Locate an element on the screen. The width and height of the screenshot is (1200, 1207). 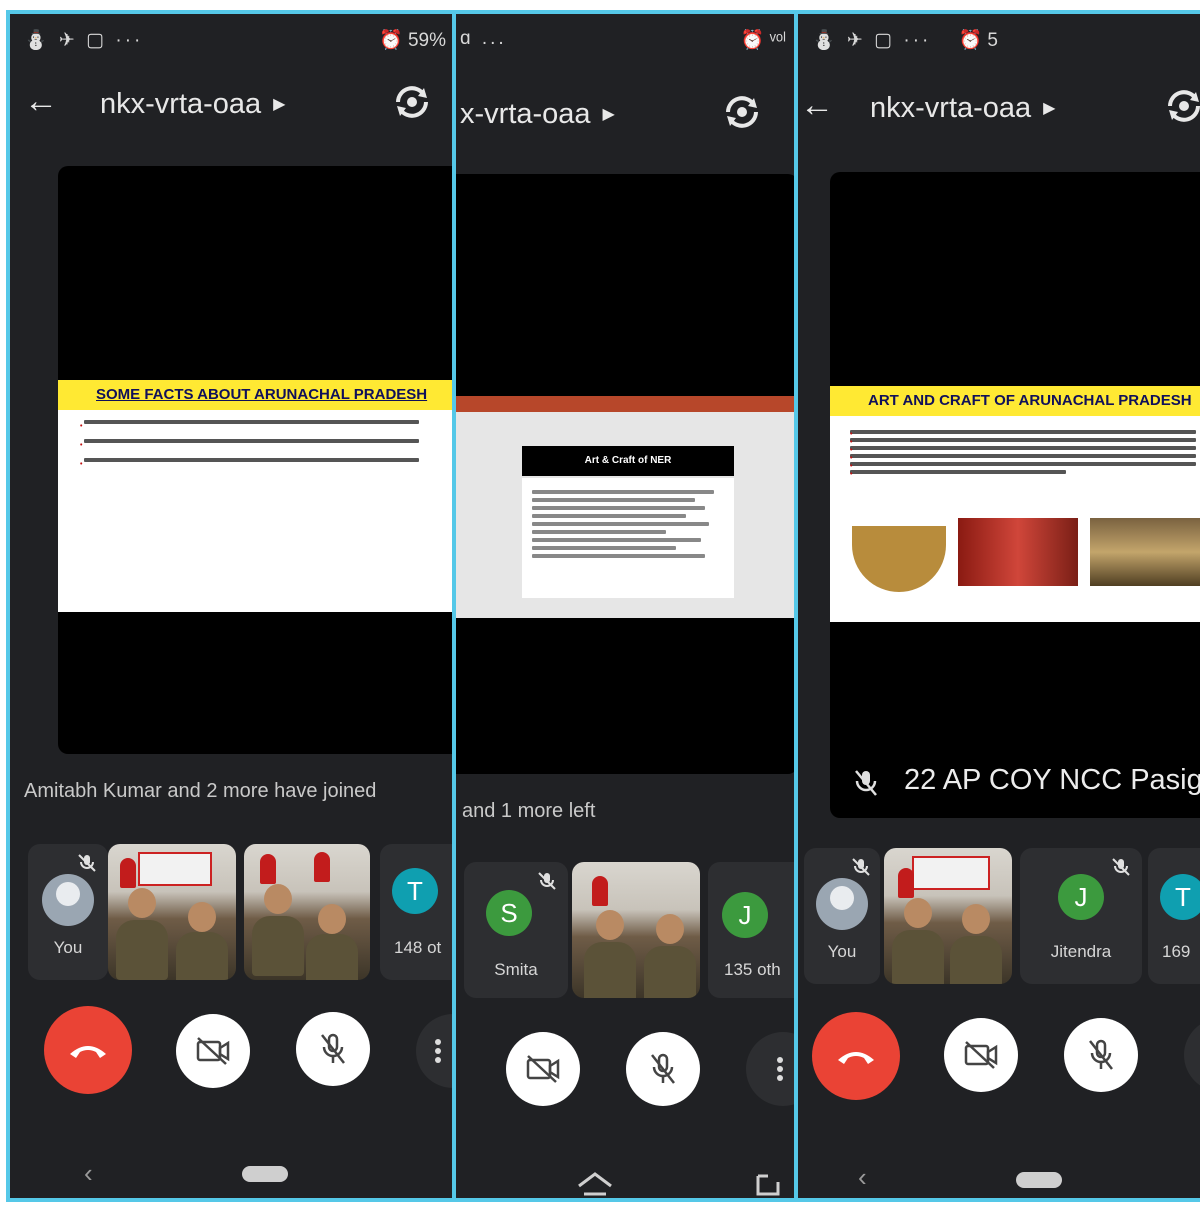
basket-image is located at coordinates (899, 559).